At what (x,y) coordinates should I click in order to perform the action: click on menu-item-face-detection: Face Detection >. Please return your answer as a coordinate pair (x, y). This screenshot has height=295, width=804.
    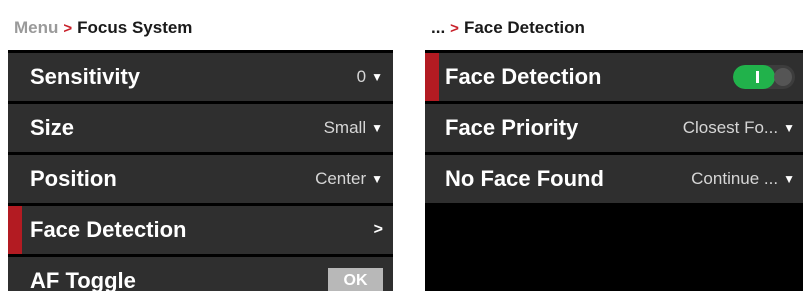
    Looking at the image, I should click on (200, 230).